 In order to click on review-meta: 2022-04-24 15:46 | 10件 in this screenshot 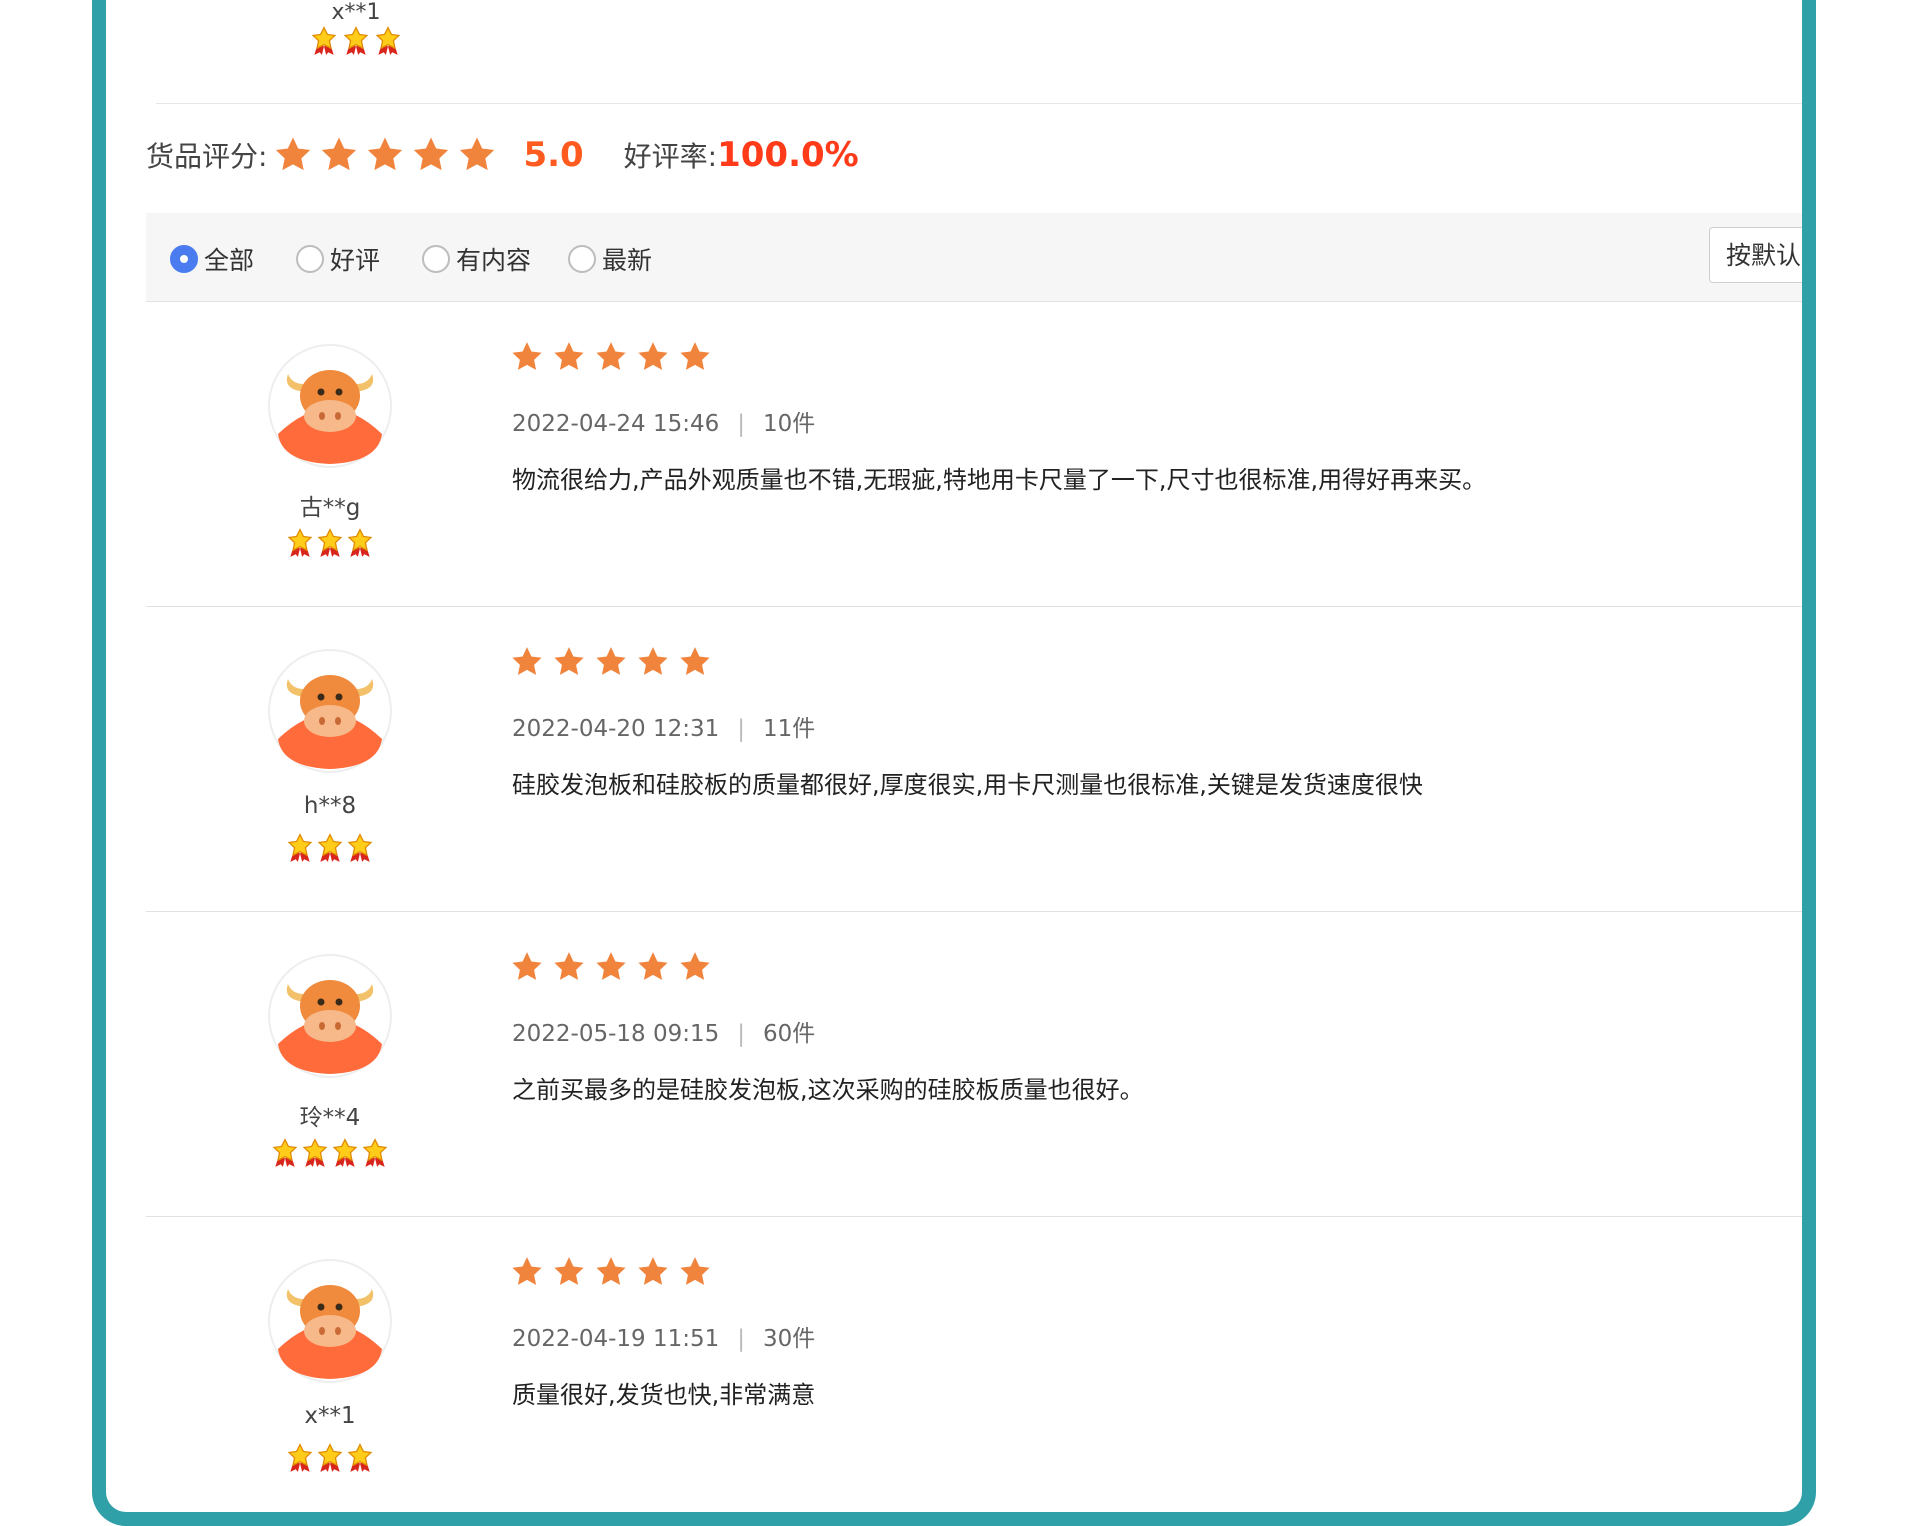, I will do `click(663, 421)`.